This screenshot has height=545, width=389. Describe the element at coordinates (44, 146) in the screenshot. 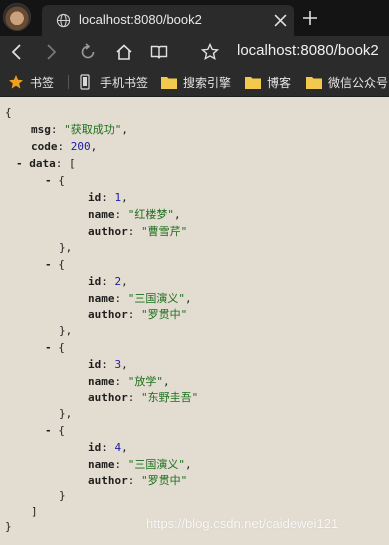

I see `json-key: code` at that location.